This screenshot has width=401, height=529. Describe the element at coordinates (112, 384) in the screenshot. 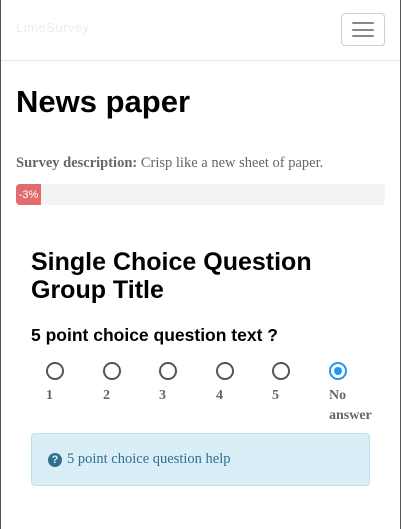

I see `choice-option-2: 2` at that location.